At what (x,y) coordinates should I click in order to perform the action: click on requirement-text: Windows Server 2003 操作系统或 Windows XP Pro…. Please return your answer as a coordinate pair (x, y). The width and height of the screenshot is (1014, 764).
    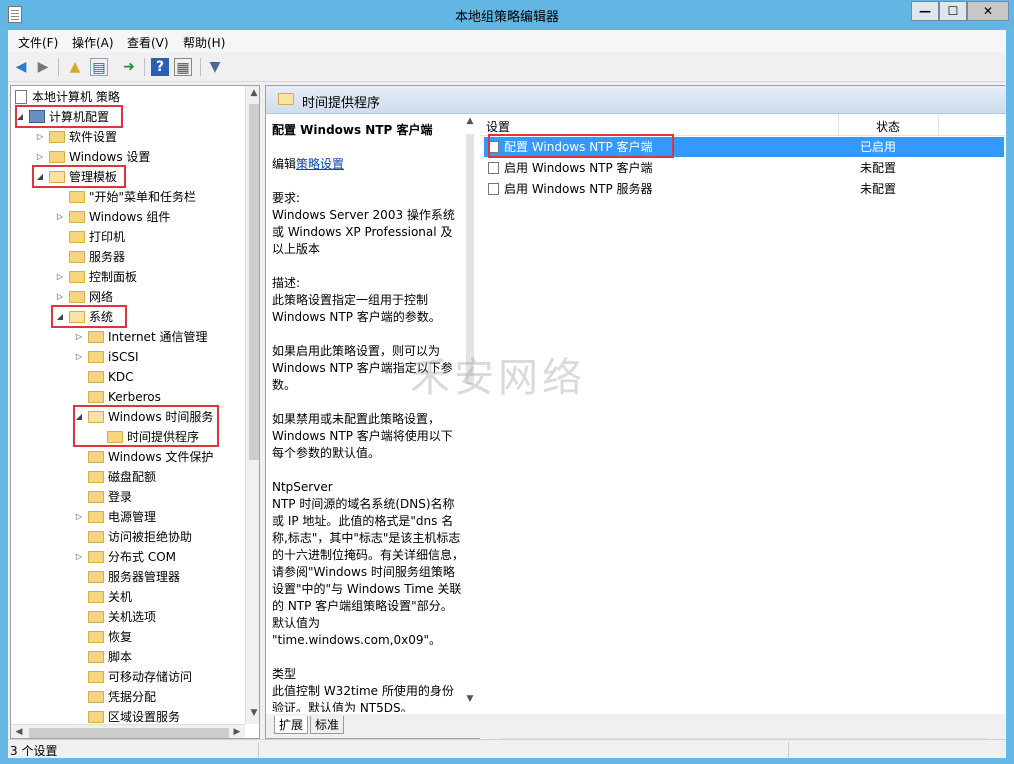
    Looking at the image, I should click on (363, 232).